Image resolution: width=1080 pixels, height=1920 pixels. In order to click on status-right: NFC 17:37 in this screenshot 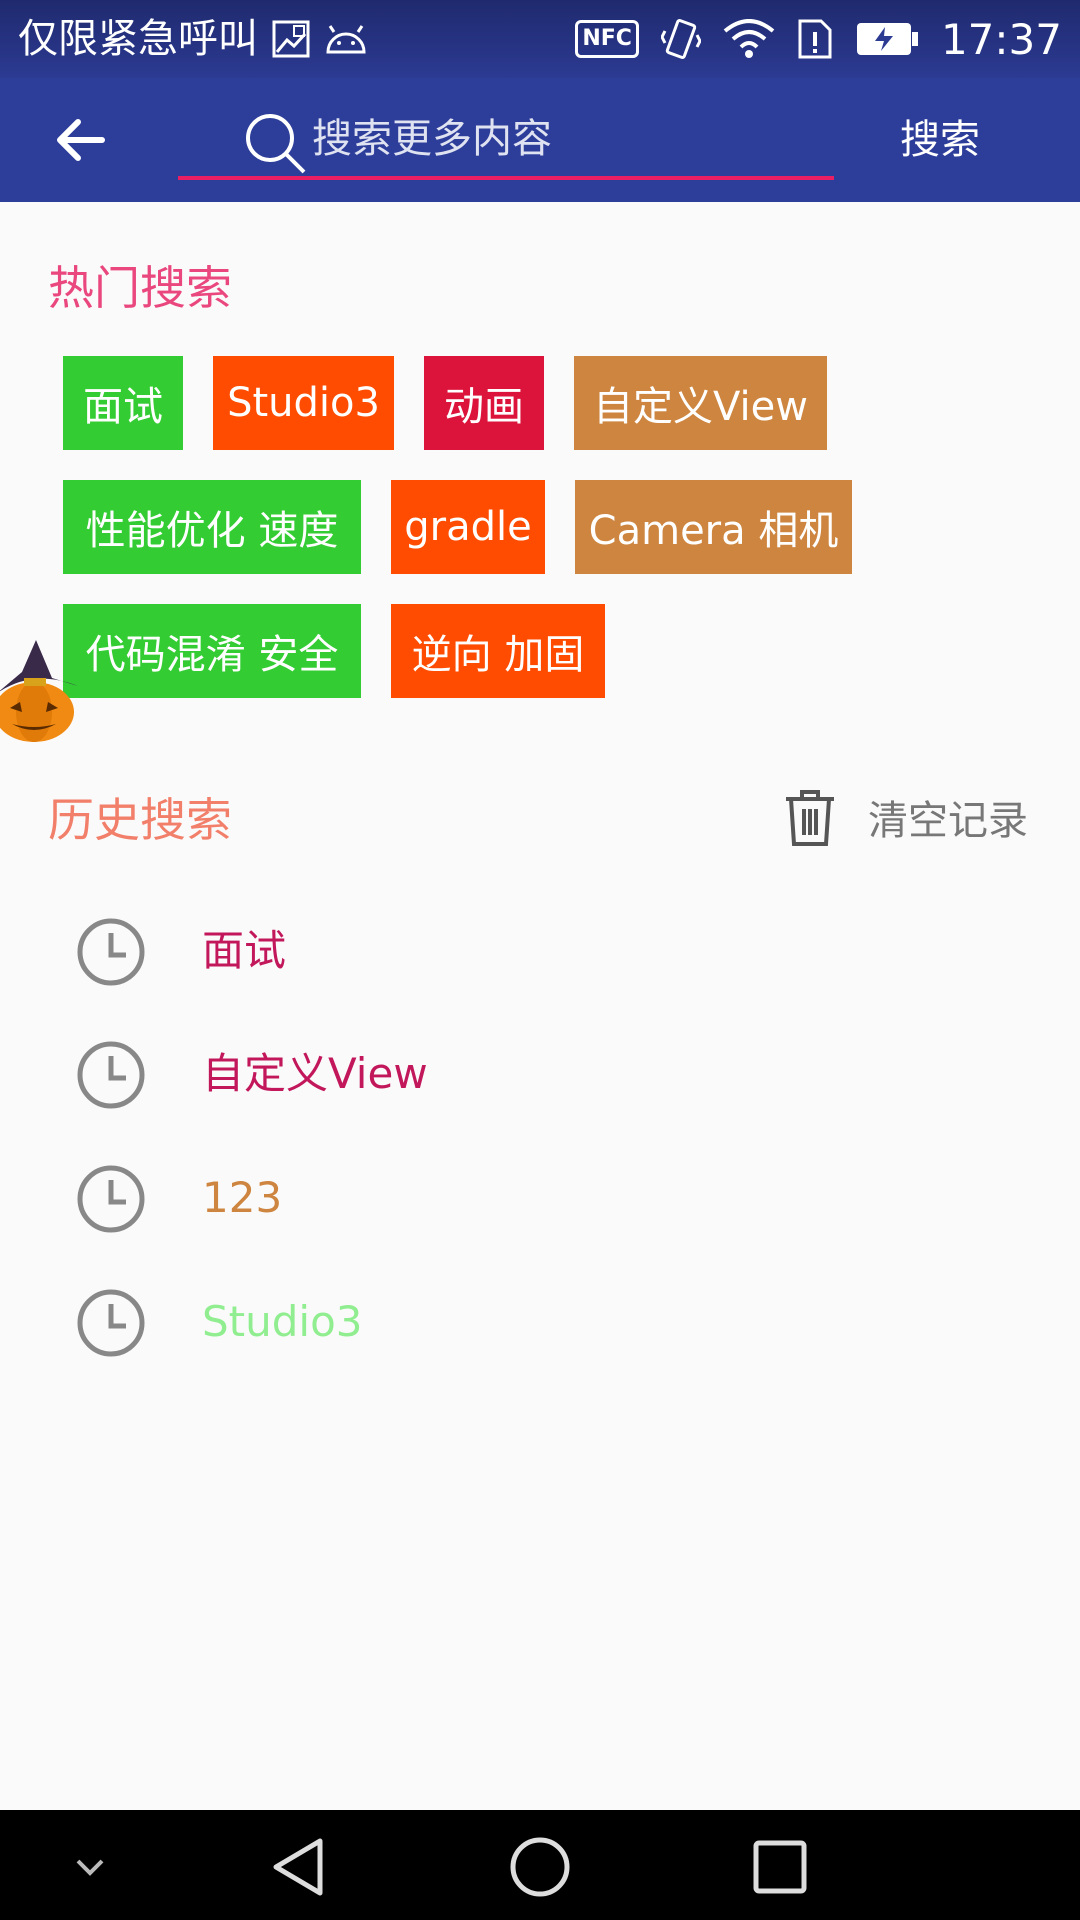, I will do `click(818, 39)`.